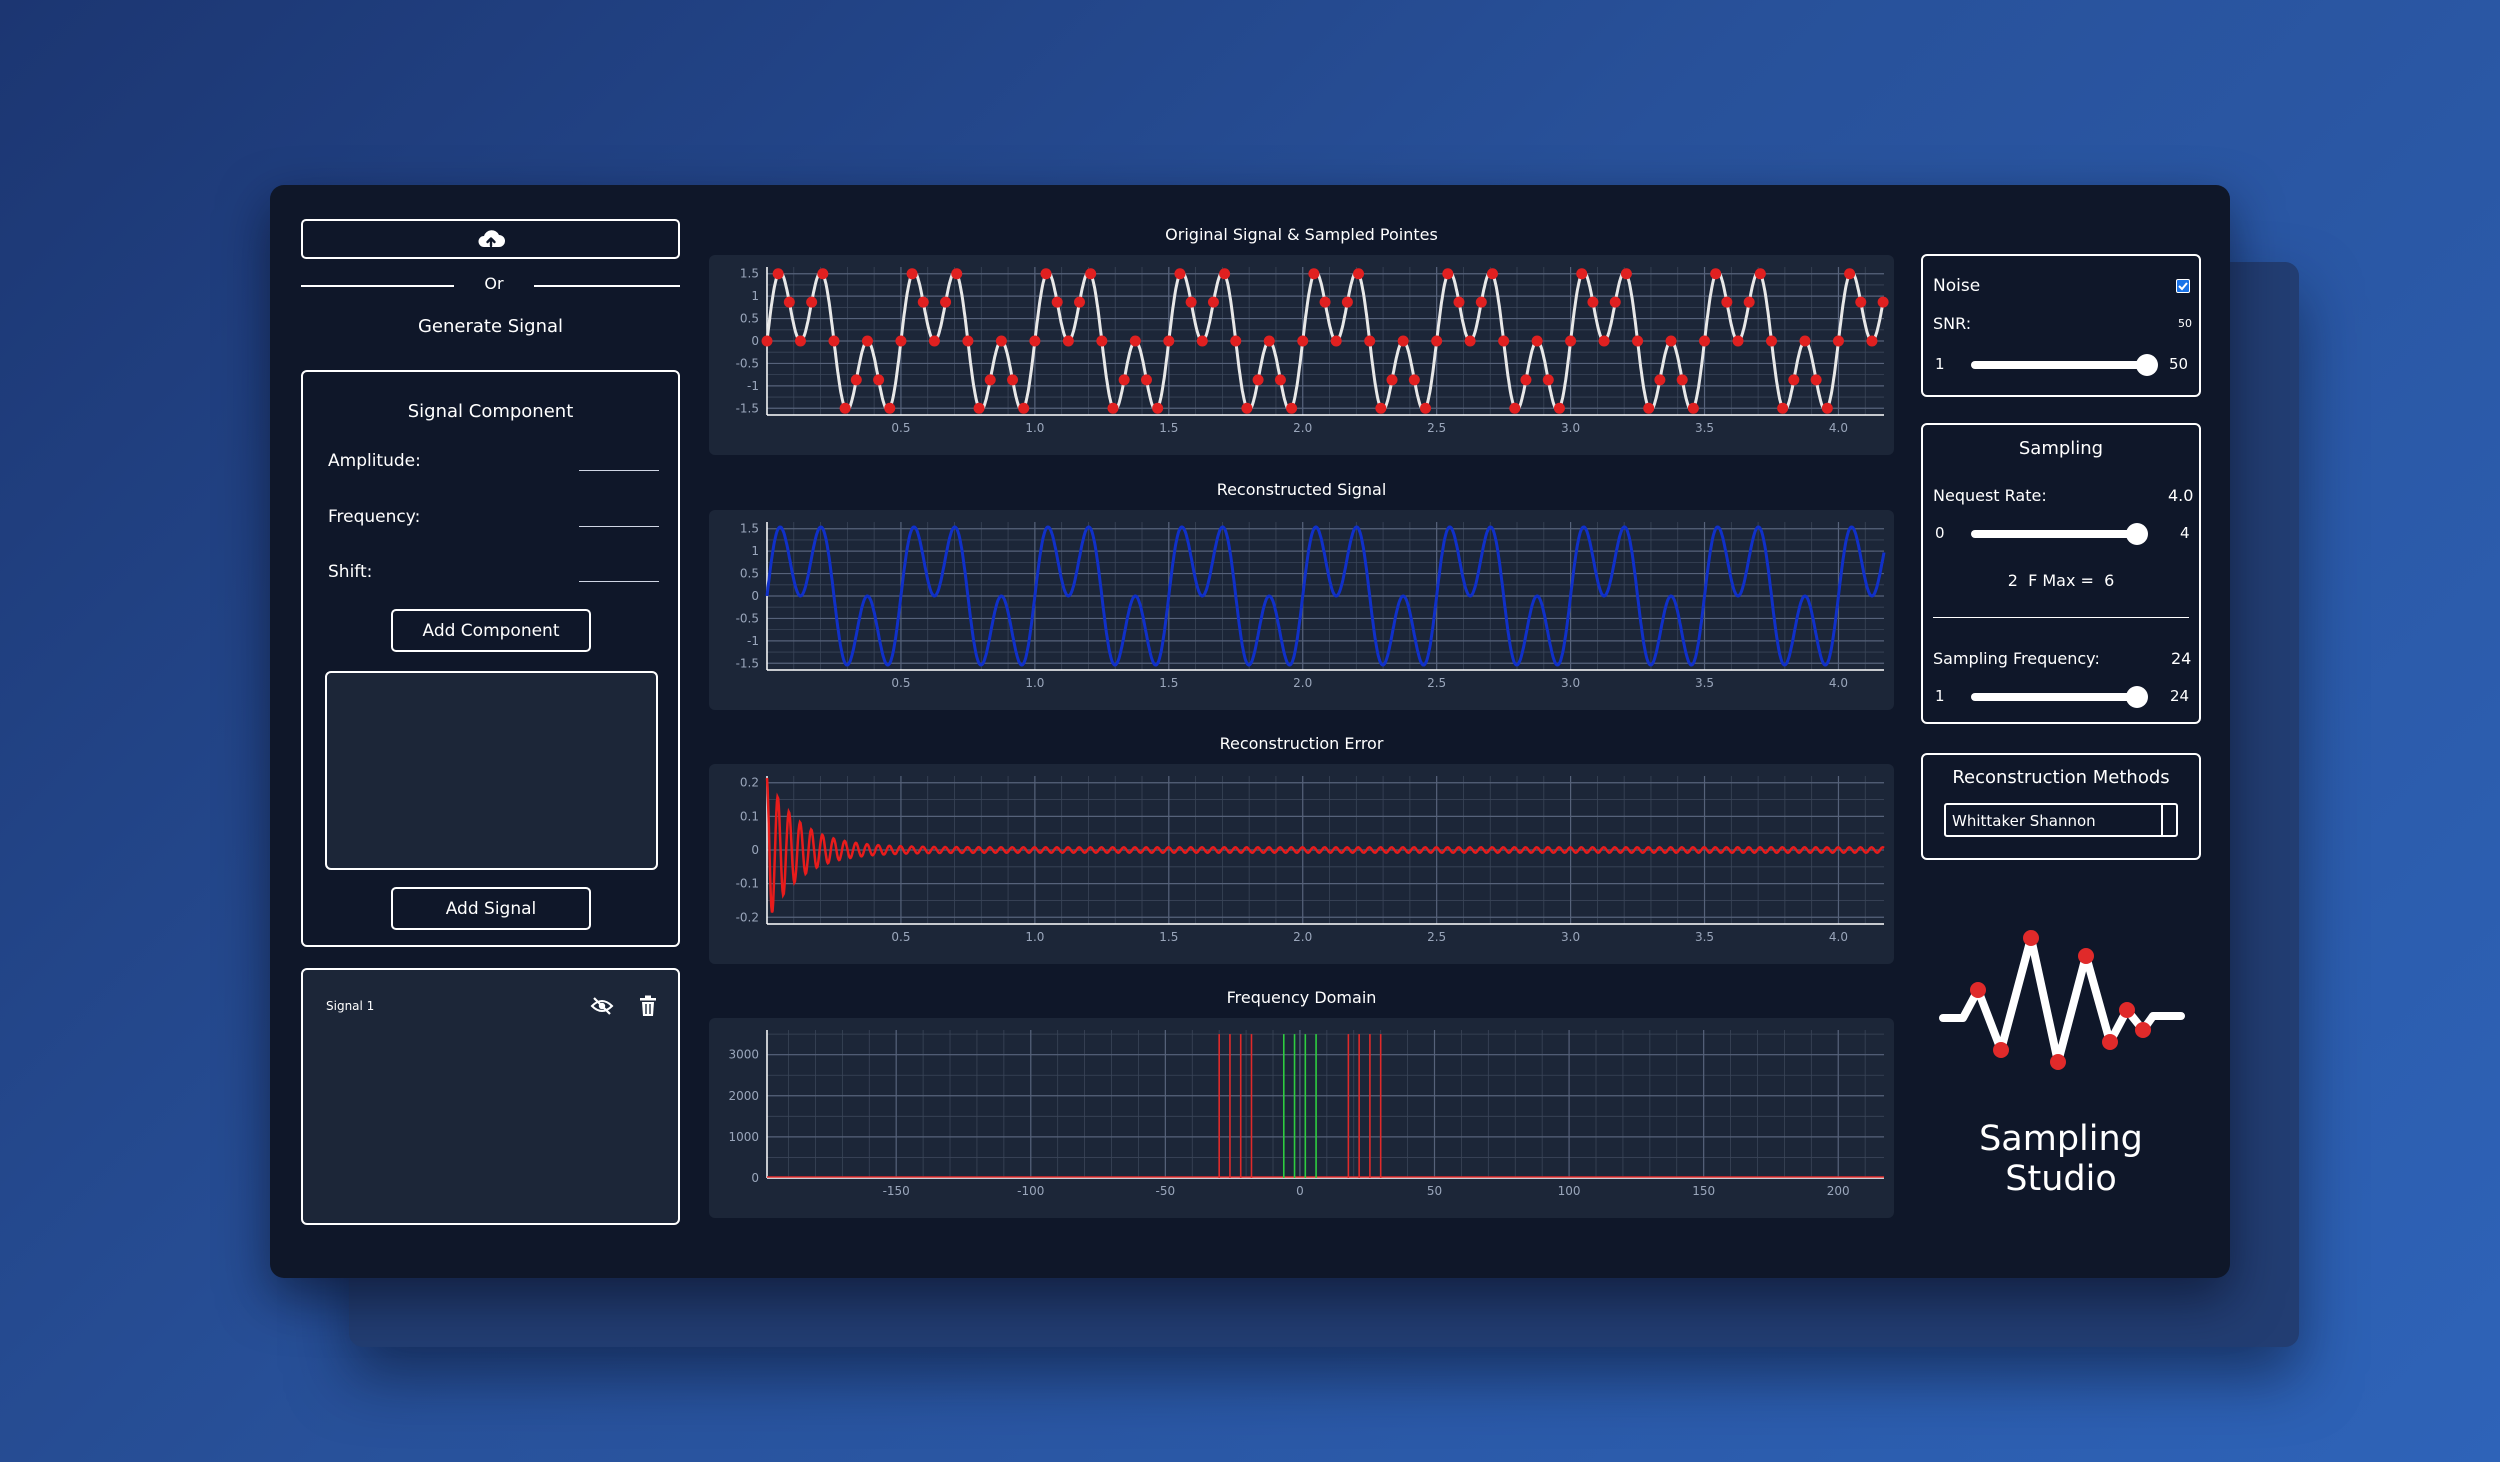  I want to click on nyquist-rate-value: 4.0, so click(2181, 495).